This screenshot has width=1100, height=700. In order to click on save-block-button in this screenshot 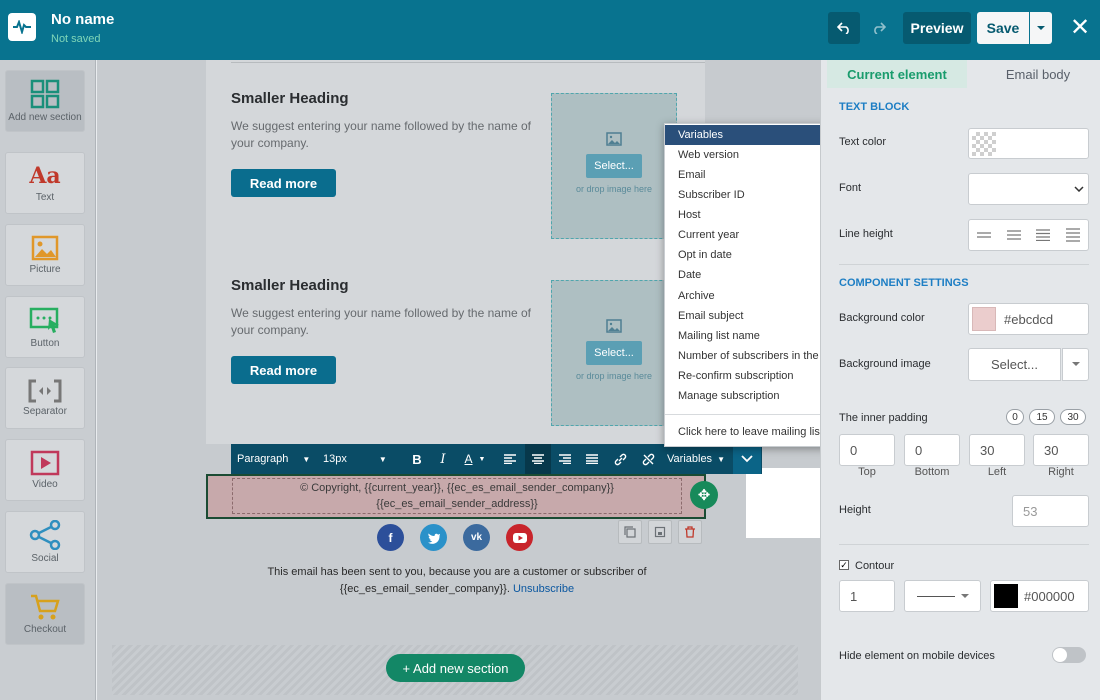, I will do `click(660, 532)`.